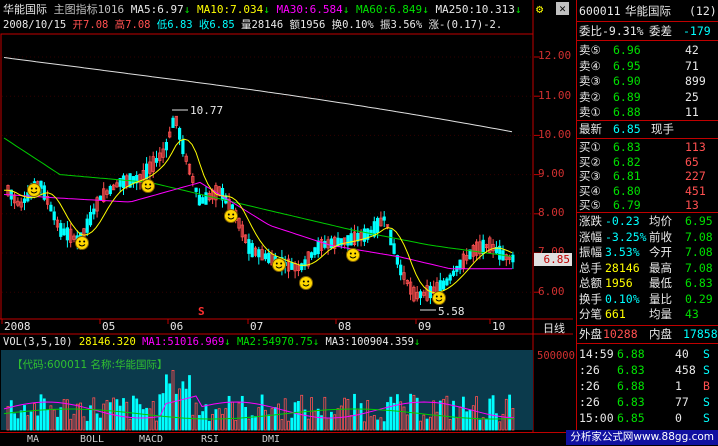  What do you see at coordinates (562, 8) in the screenshot?
I see `close-icon: ✕` at bounding box center [562, 8].